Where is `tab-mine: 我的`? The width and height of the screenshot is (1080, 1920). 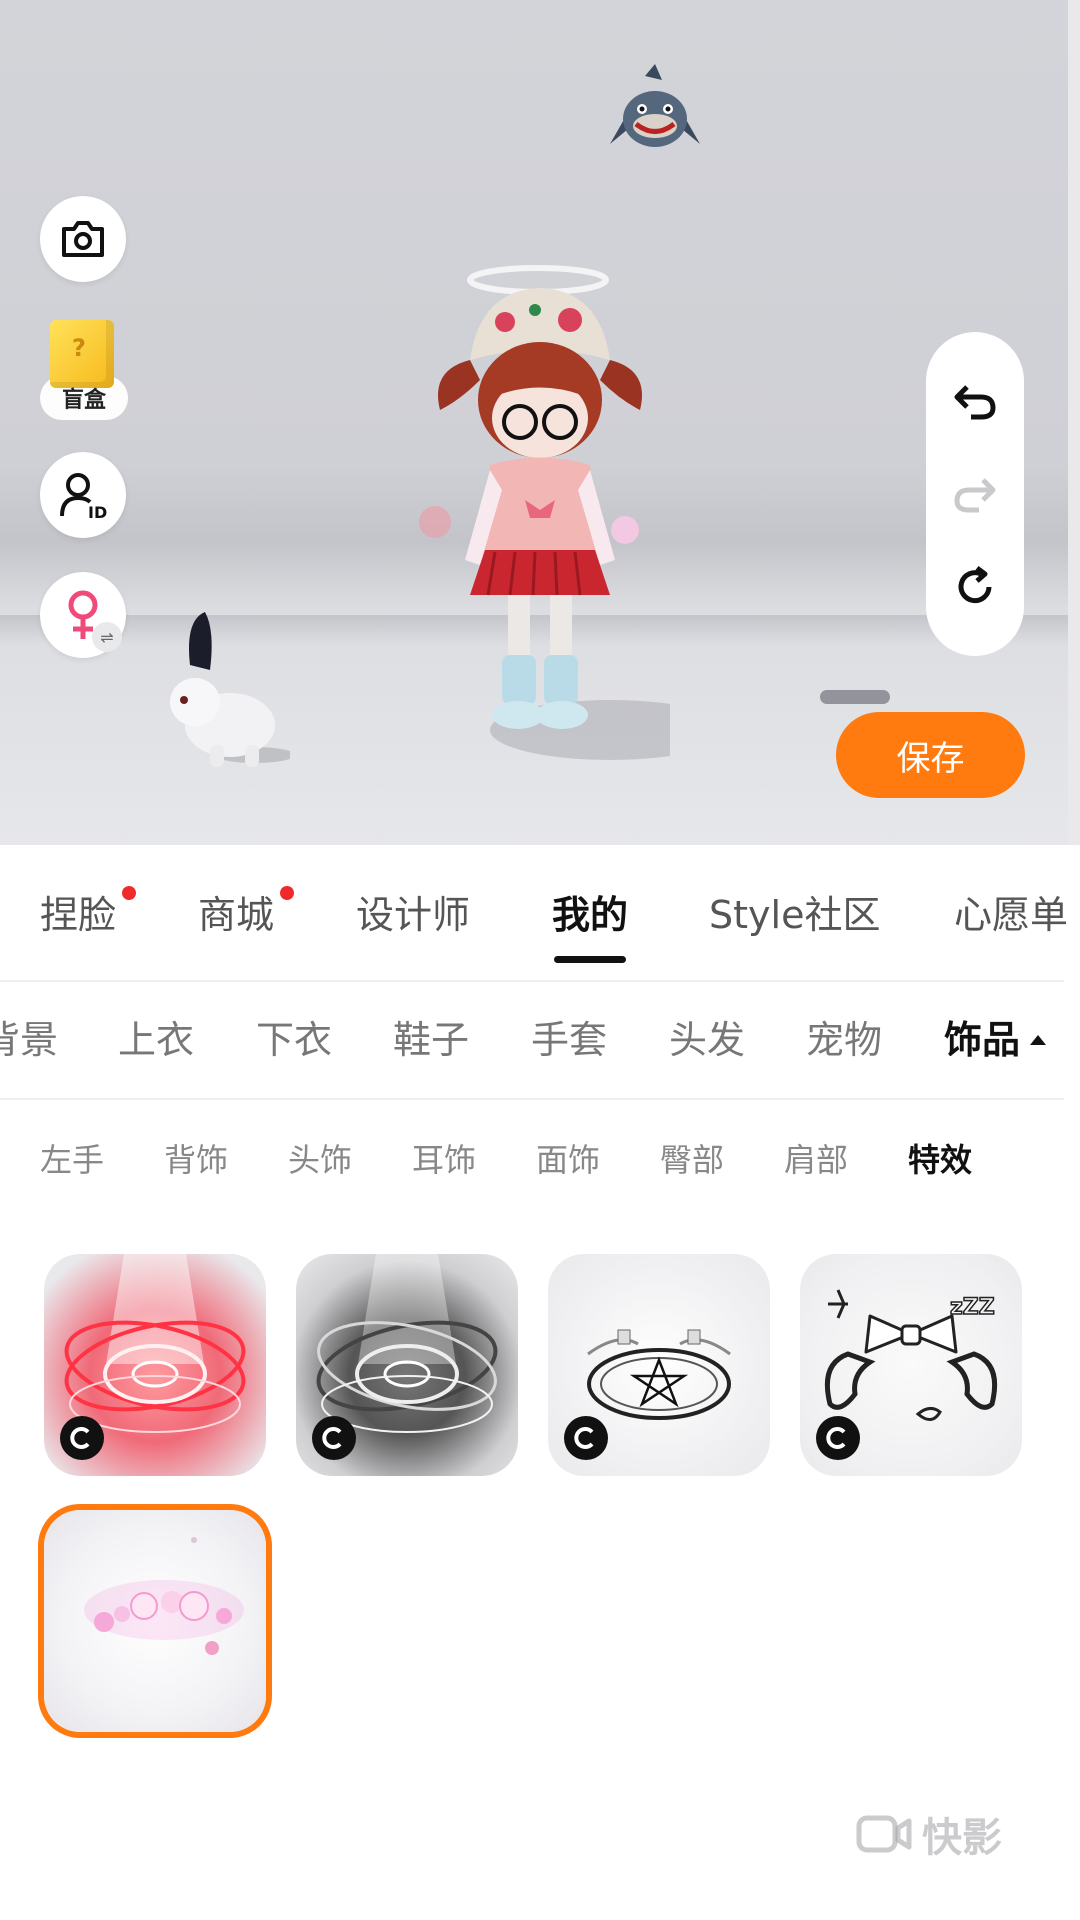 tab-mine: 我的 is located at coordinates (590, 925).